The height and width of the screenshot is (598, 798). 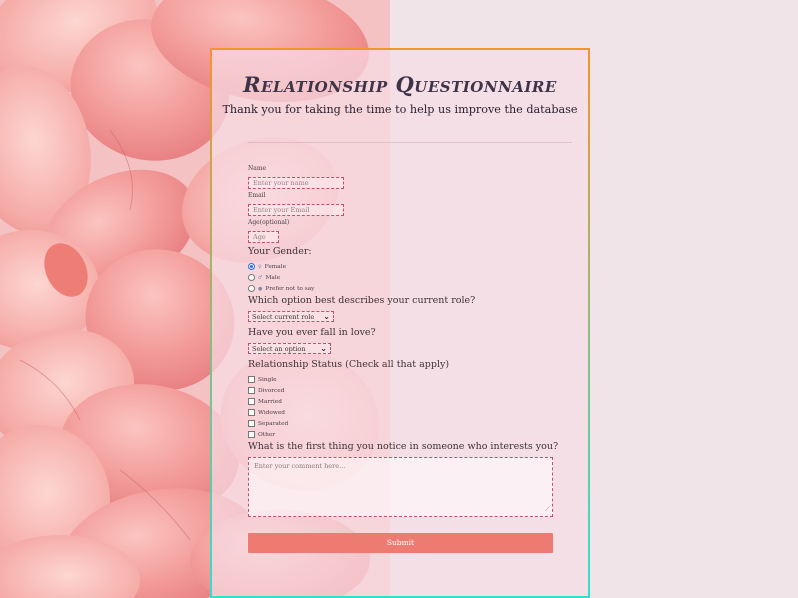 I want to click on radio-male, so click(x=251, y=277).